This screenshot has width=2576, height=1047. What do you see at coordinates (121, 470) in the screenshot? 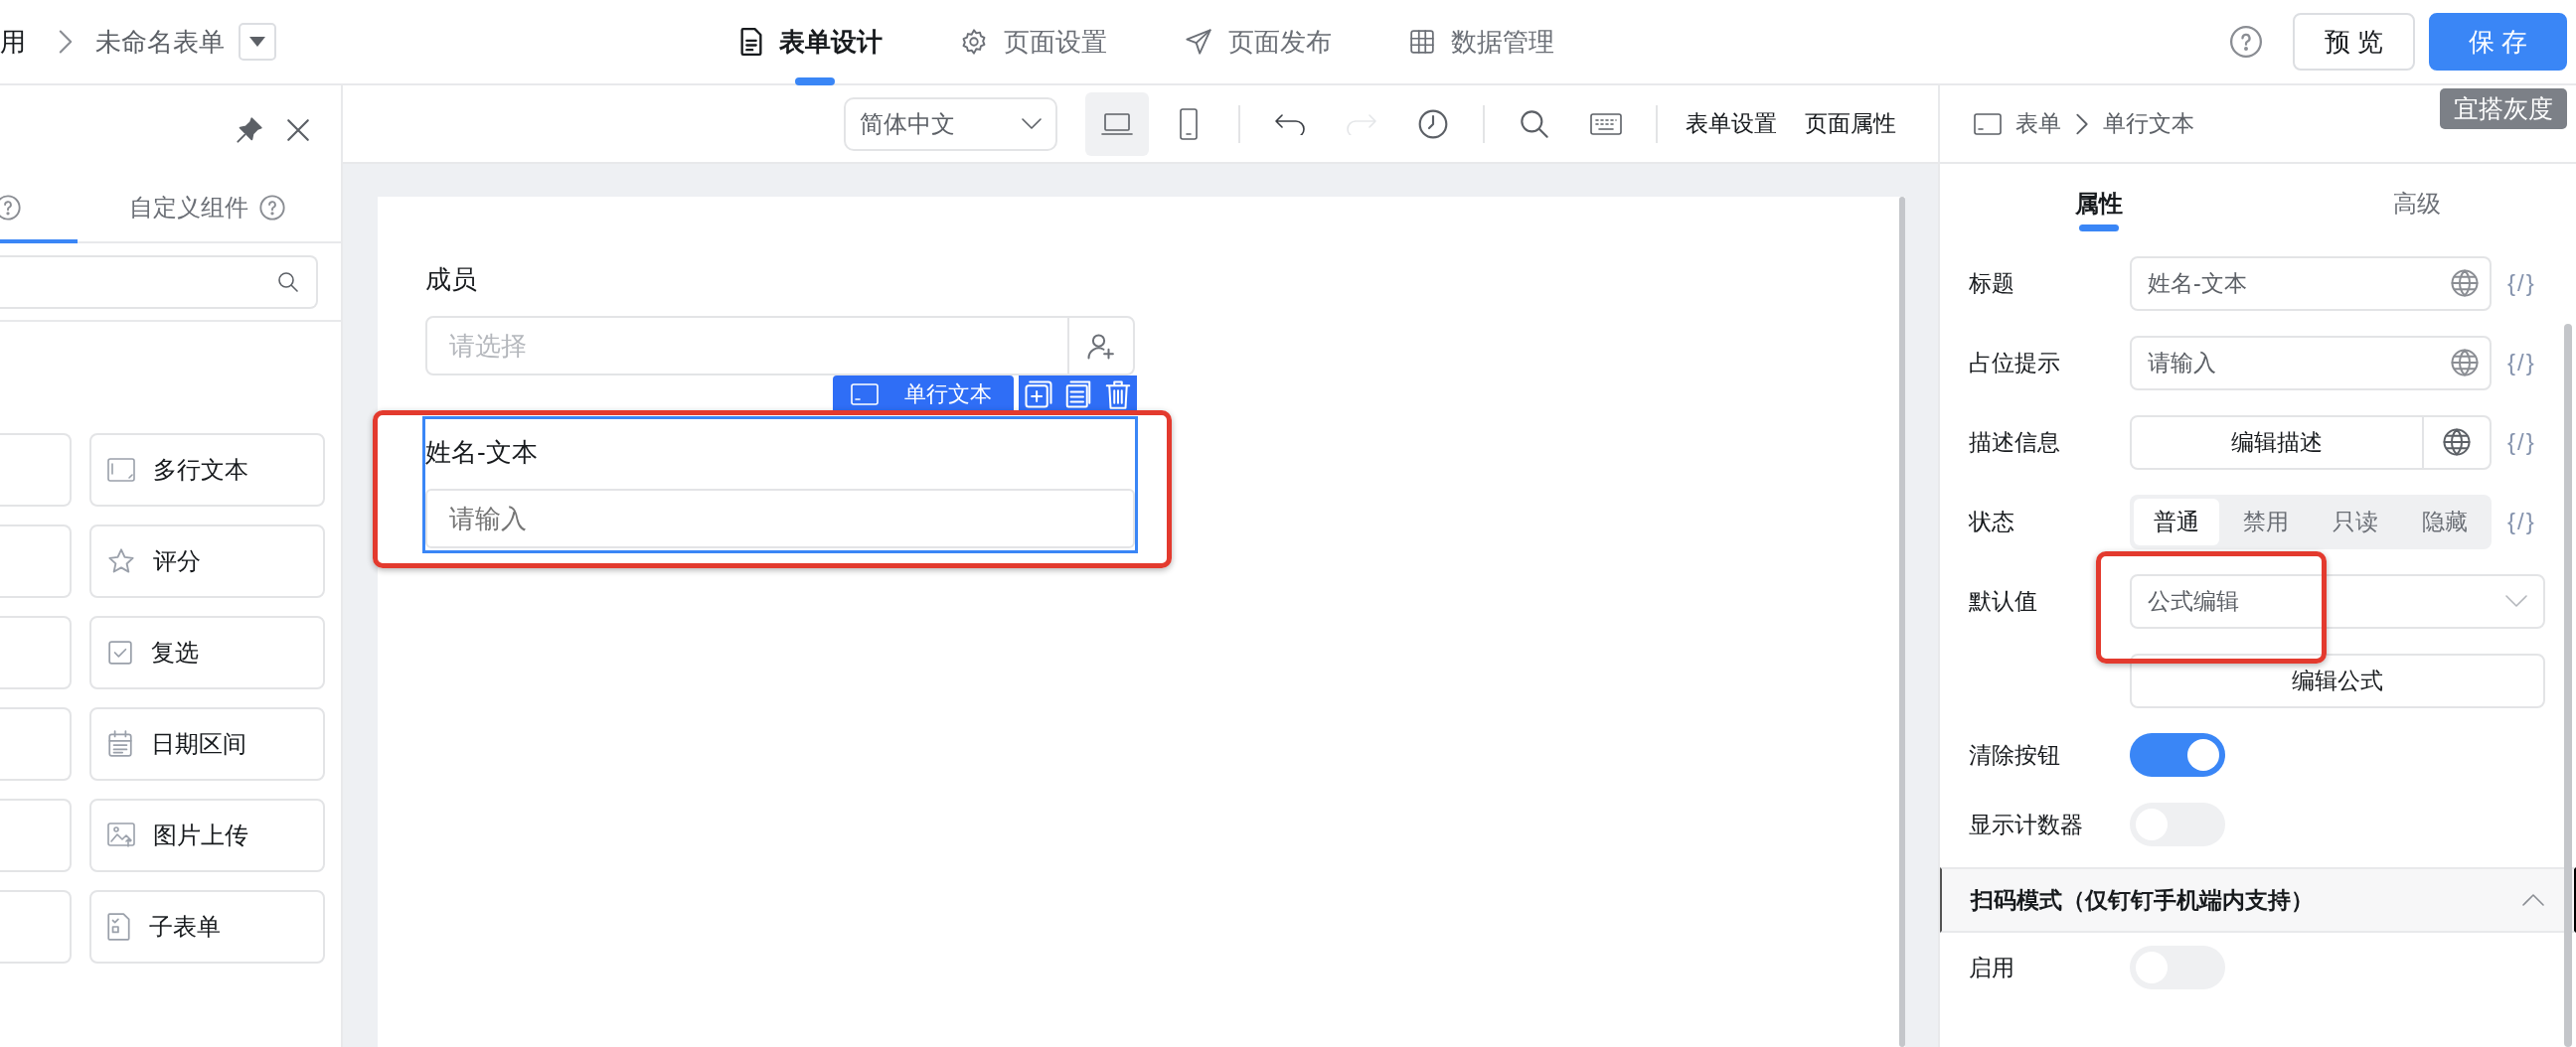
I see `textarea-icon` at bounding box center [121, 470].